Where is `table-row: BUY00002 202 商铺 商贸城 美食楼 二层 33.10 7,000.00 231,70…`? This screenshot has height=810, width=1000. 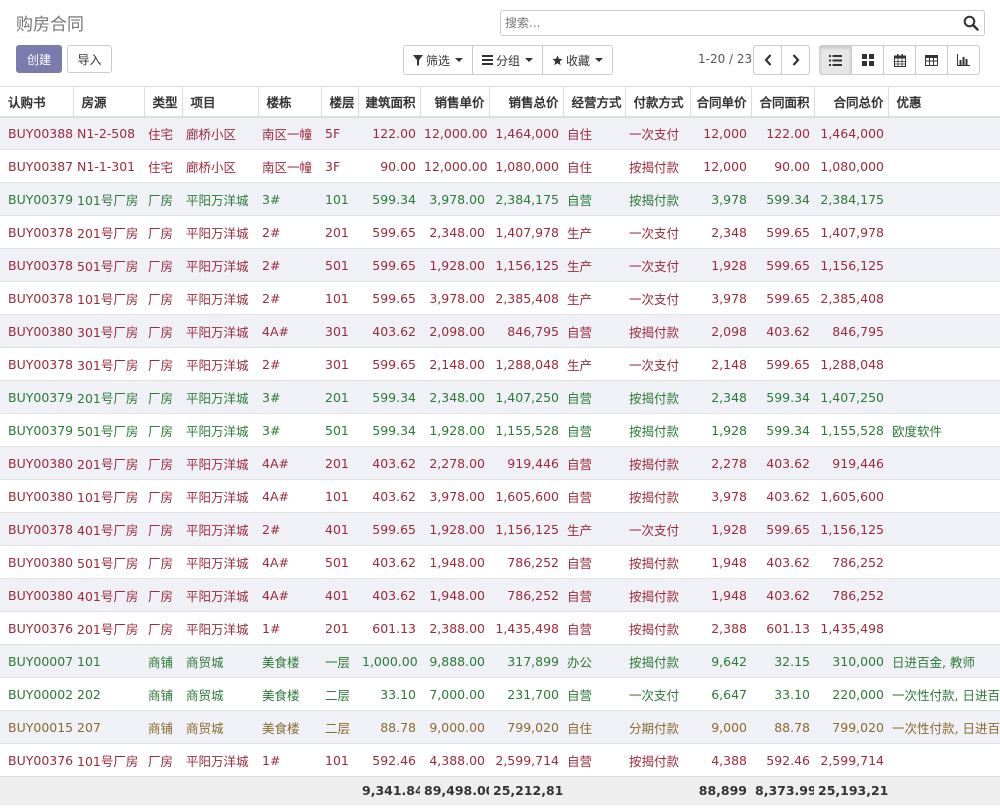
table-row: BUY00002 202 商铺 商贸城 美食楼 二层 33.10 7,000.00 231,70… is located at coordinates (500, 694).